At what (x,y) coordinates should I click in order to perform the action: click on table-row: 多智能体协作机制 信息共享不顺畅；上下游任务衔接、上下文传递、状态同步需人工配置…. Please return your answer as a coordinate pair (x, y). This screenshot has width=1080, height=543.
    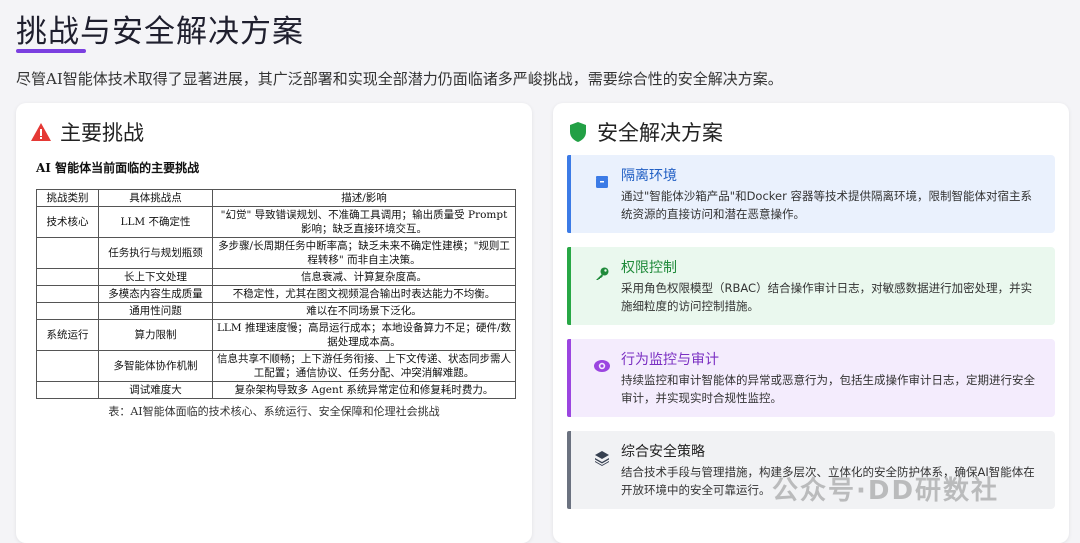
    Looking at the image, I should click on (276, 366).